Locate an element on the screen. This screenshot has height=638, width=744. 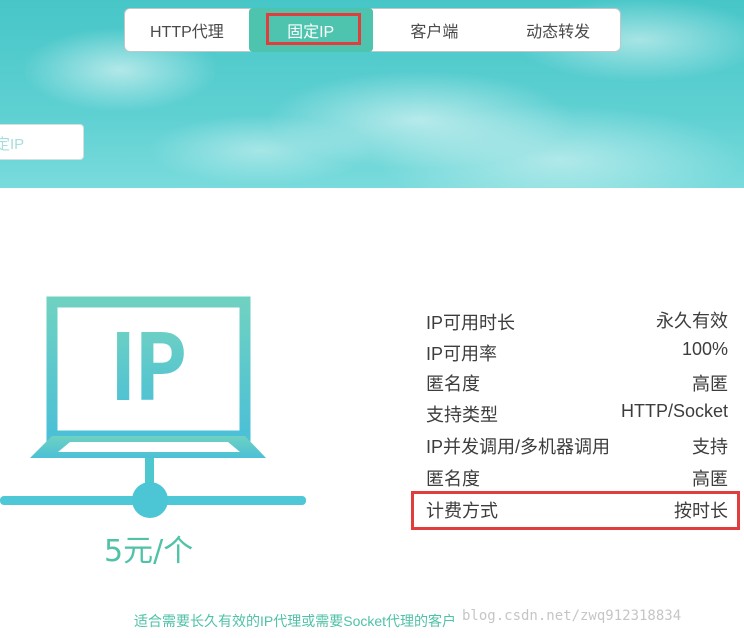
top-nav: HTTP代理 固定IP 客户端 动态转发 is located at coordinates (372, 30).